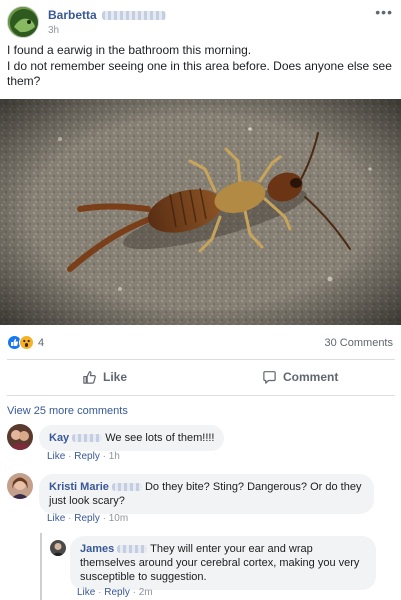 This screenshot has height=600, width=401. What do you see at coordinates (59, 438) in the screenshot?
I see `commenter-name: Kay` at bounding box center [59, 438].